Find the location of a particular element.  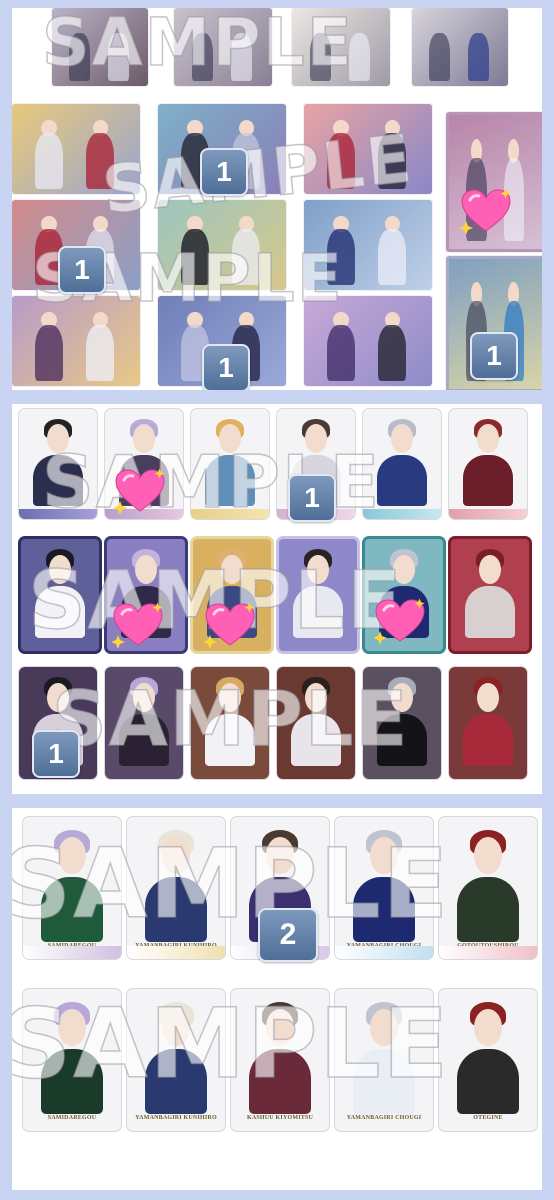

card-name-label: KASHUU KIYOMITSU is located at coordinates (280, 1118).